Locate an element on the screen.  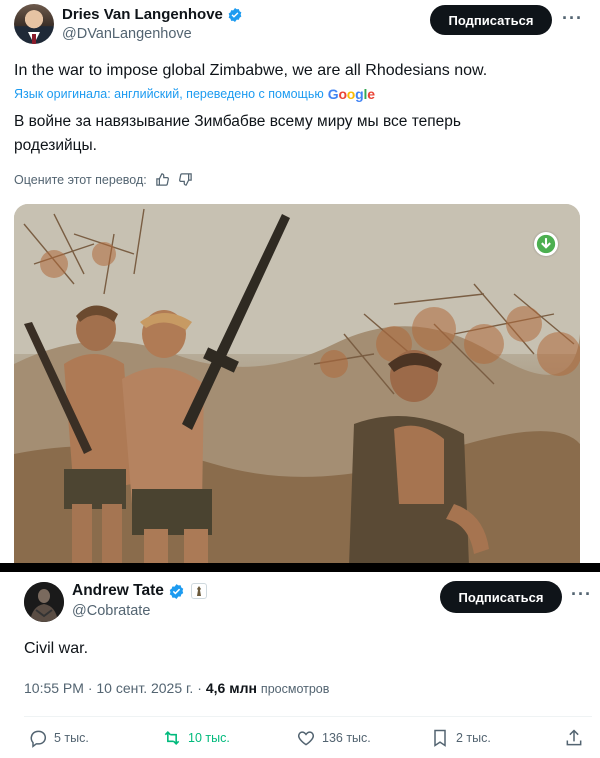
repost-icon is located at coordinates (172, 738).